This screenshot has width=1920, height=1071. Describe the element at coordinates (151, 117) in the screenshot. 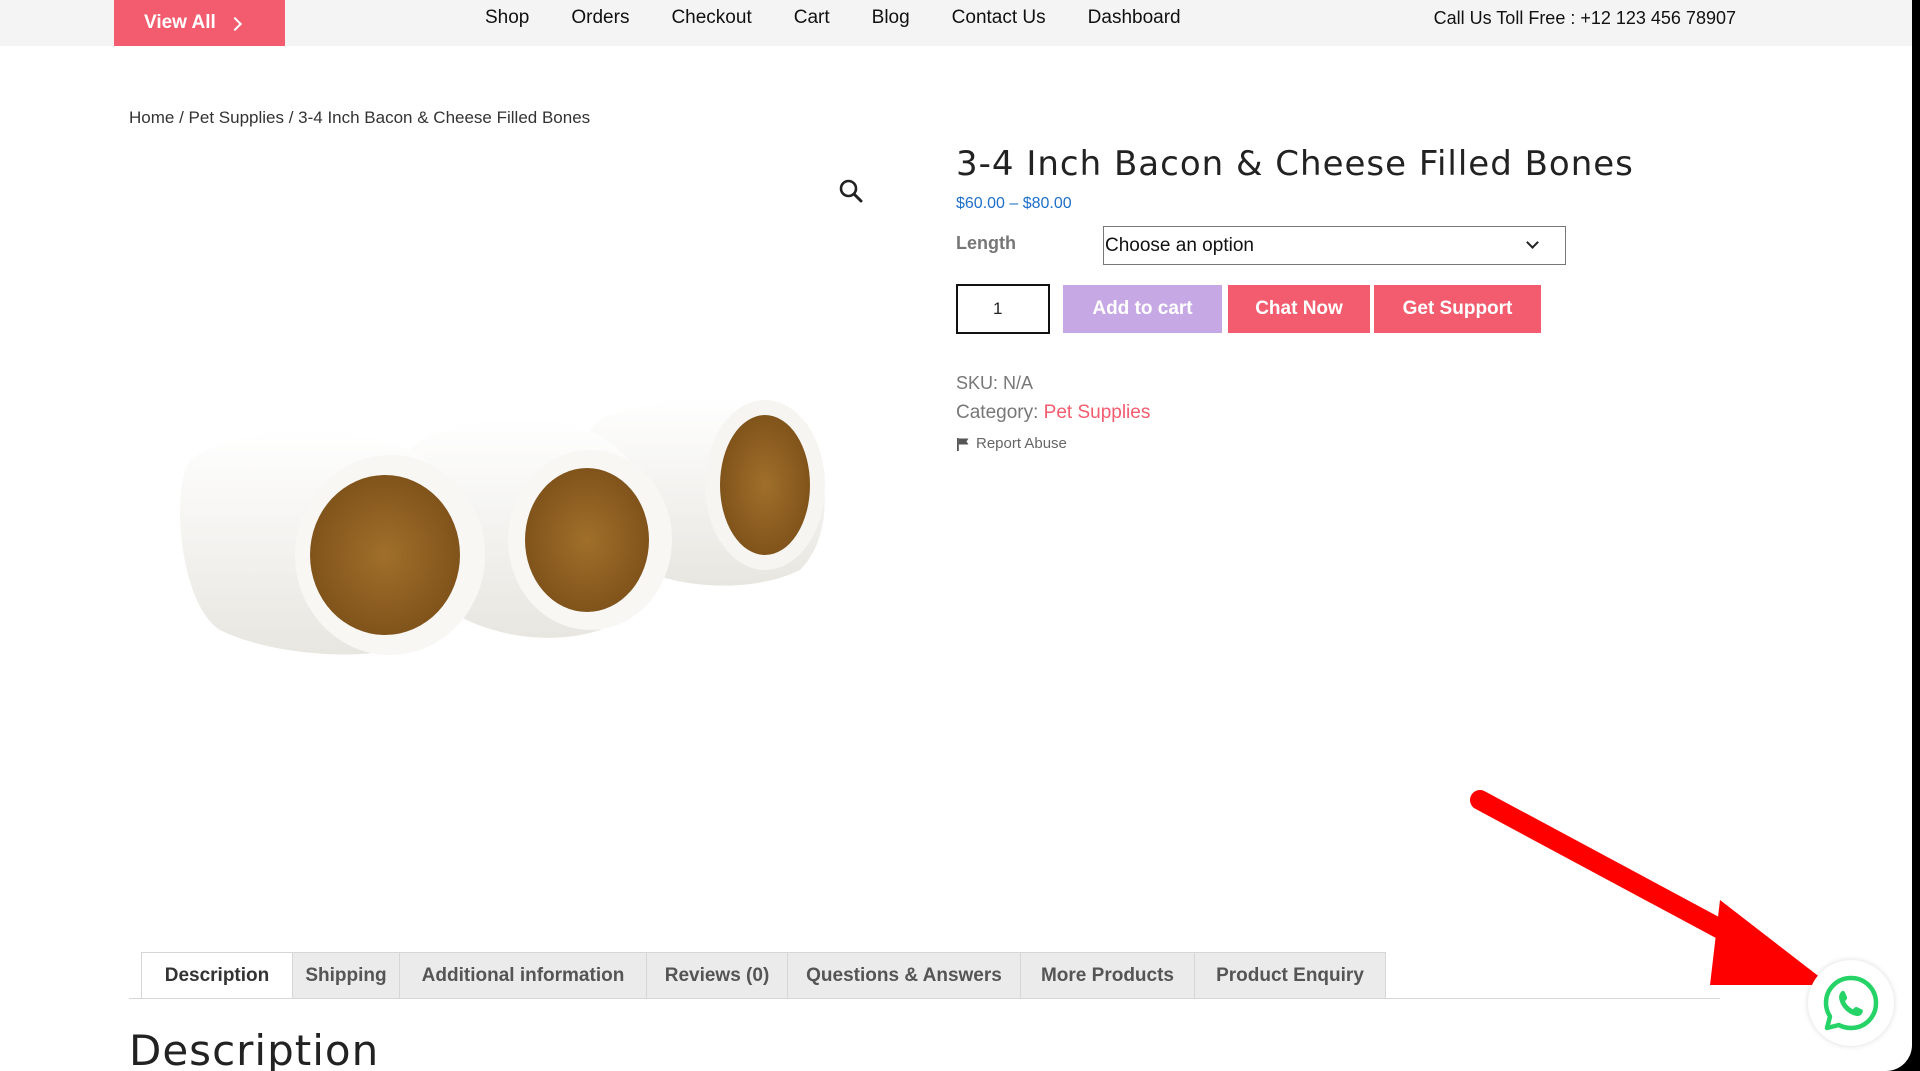

I see `breadcrumb-home: Home` at that location.